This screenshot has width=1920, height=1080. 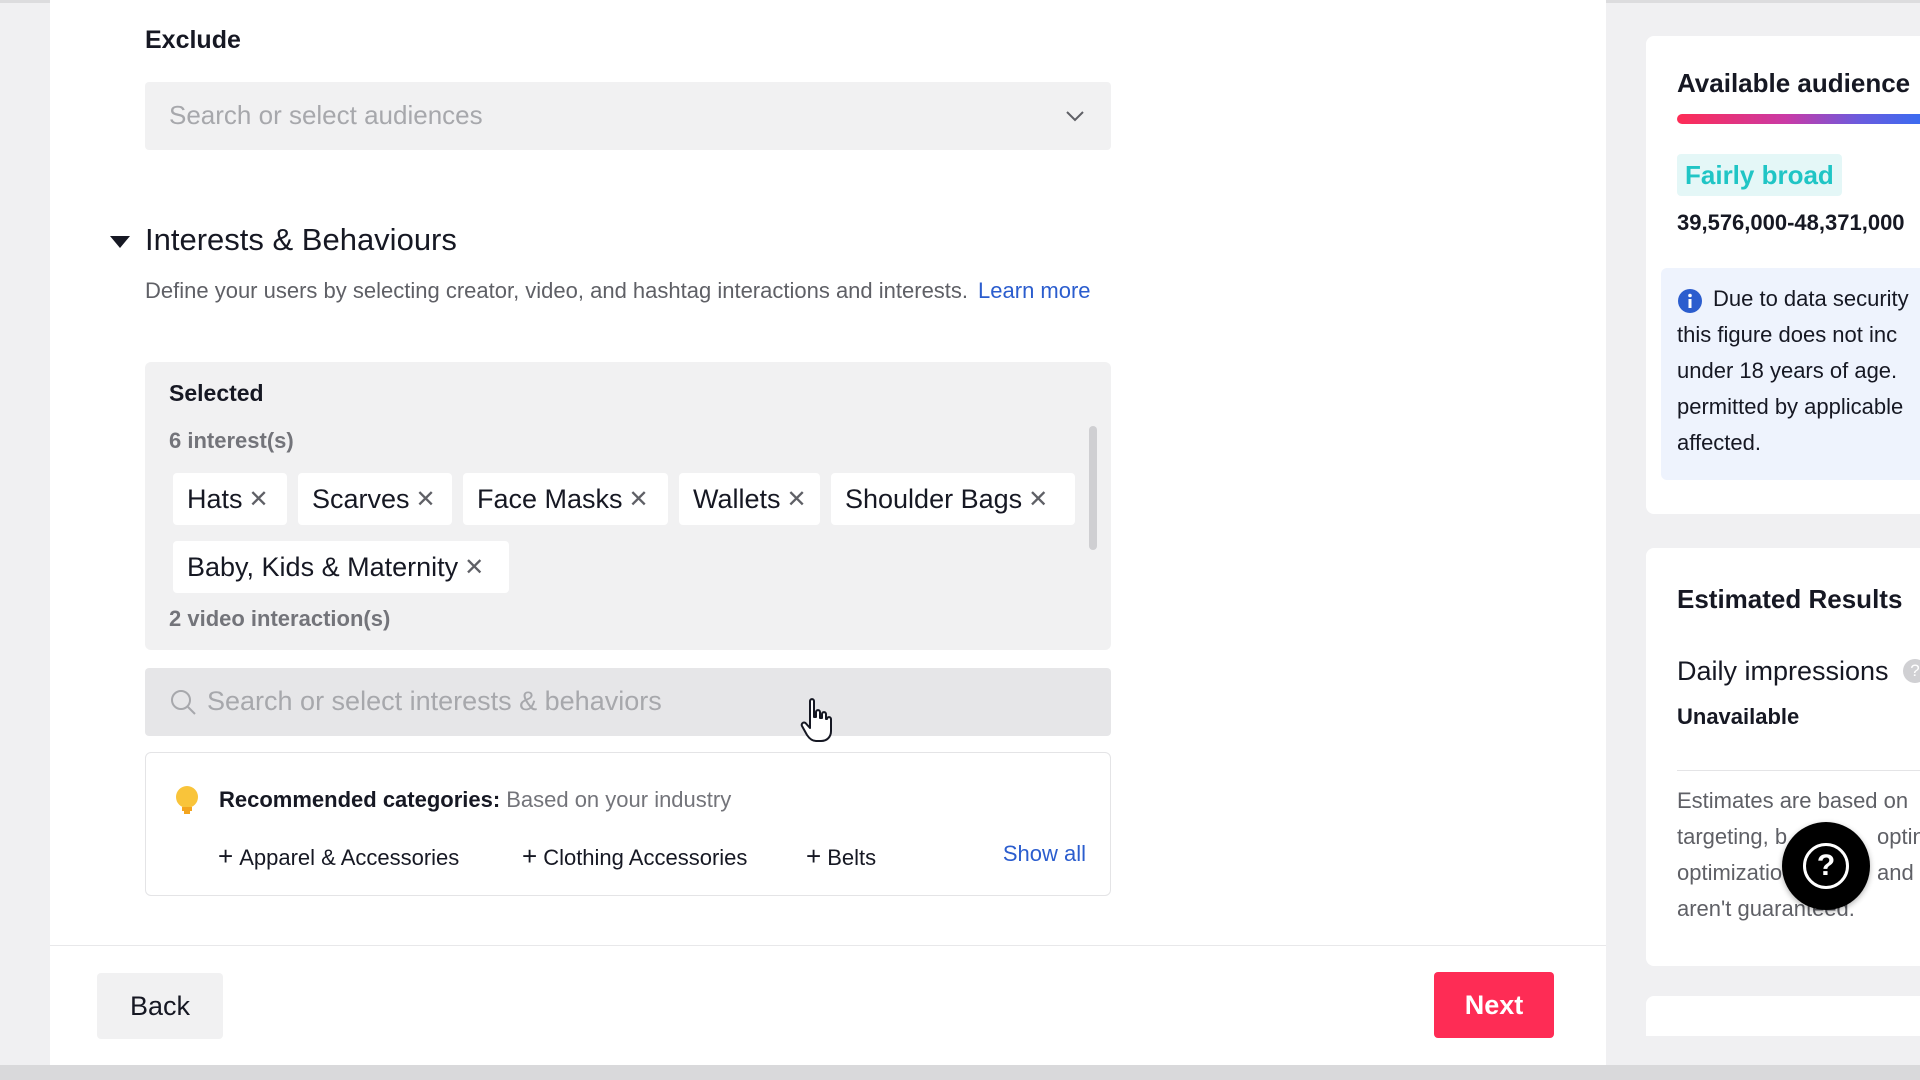 What do you see at coordinates (1093, 488) in the screenshot?
I see `selected-scrollbar` at bounding box center [1093, 488].